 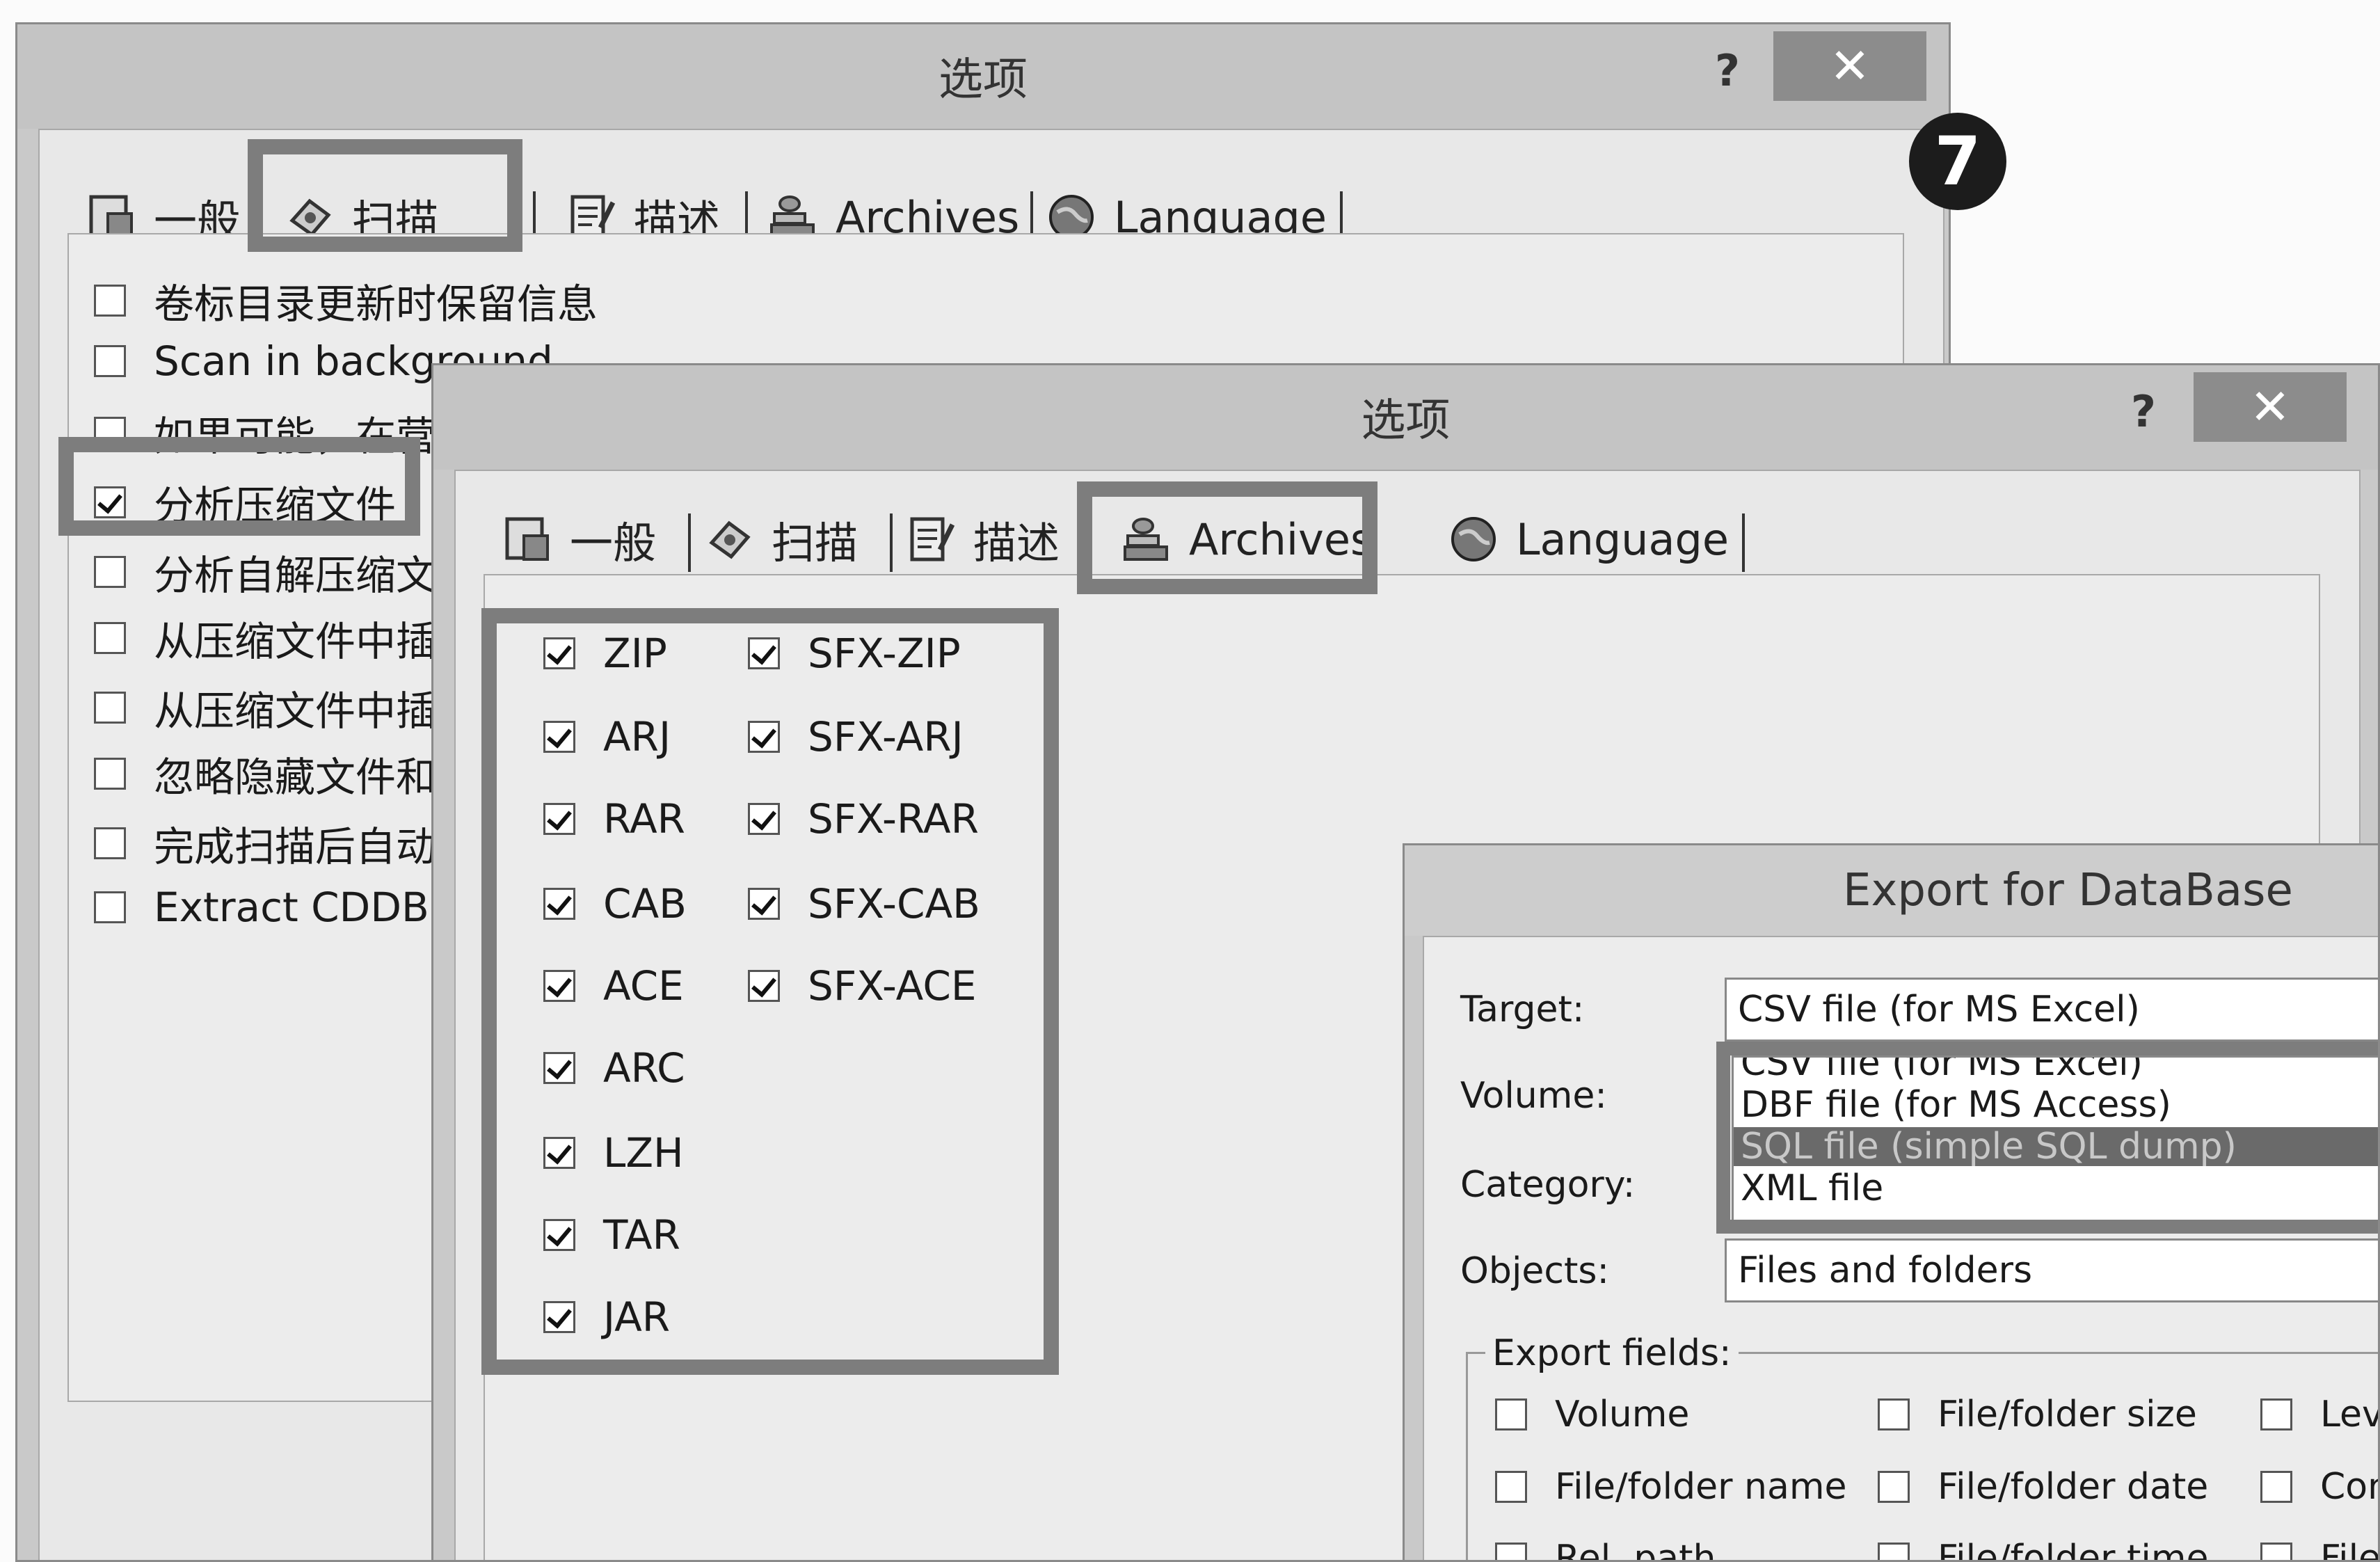 I want to click on option-row: 分析自解压缩文, so click(x=265, y=572).